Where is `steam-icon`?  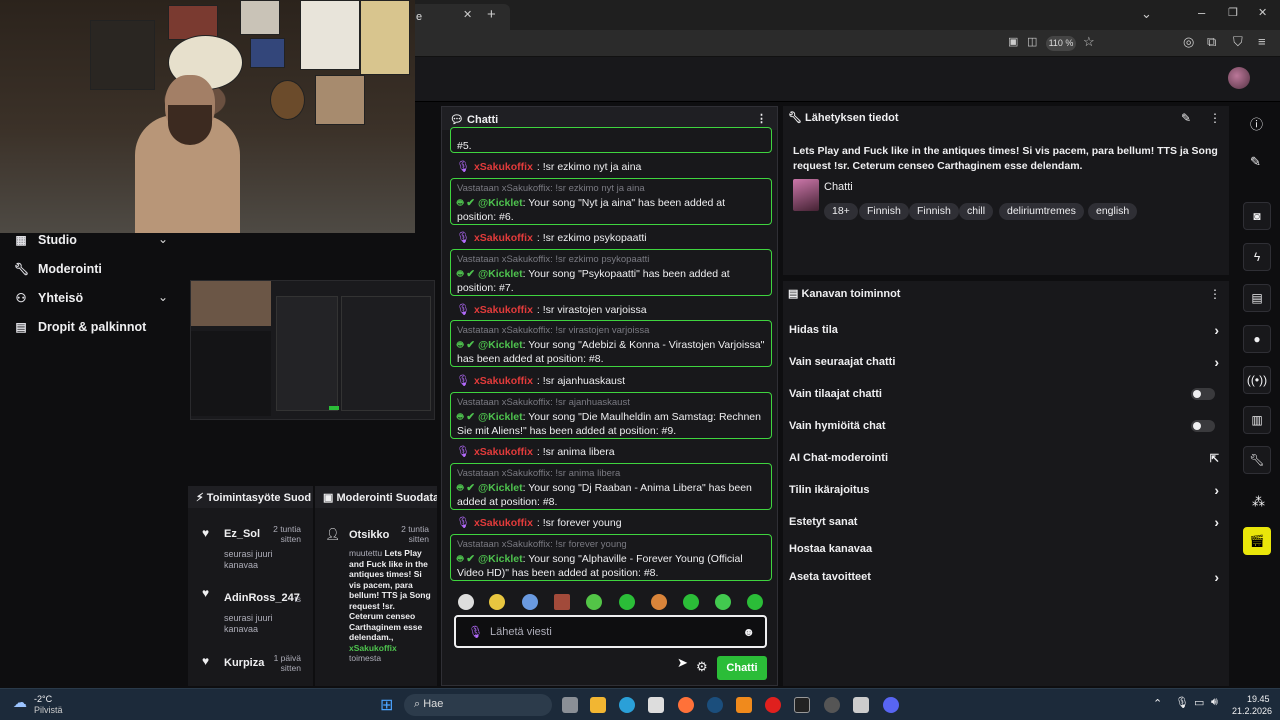 steam-icon is located at coordinates (715, 705).